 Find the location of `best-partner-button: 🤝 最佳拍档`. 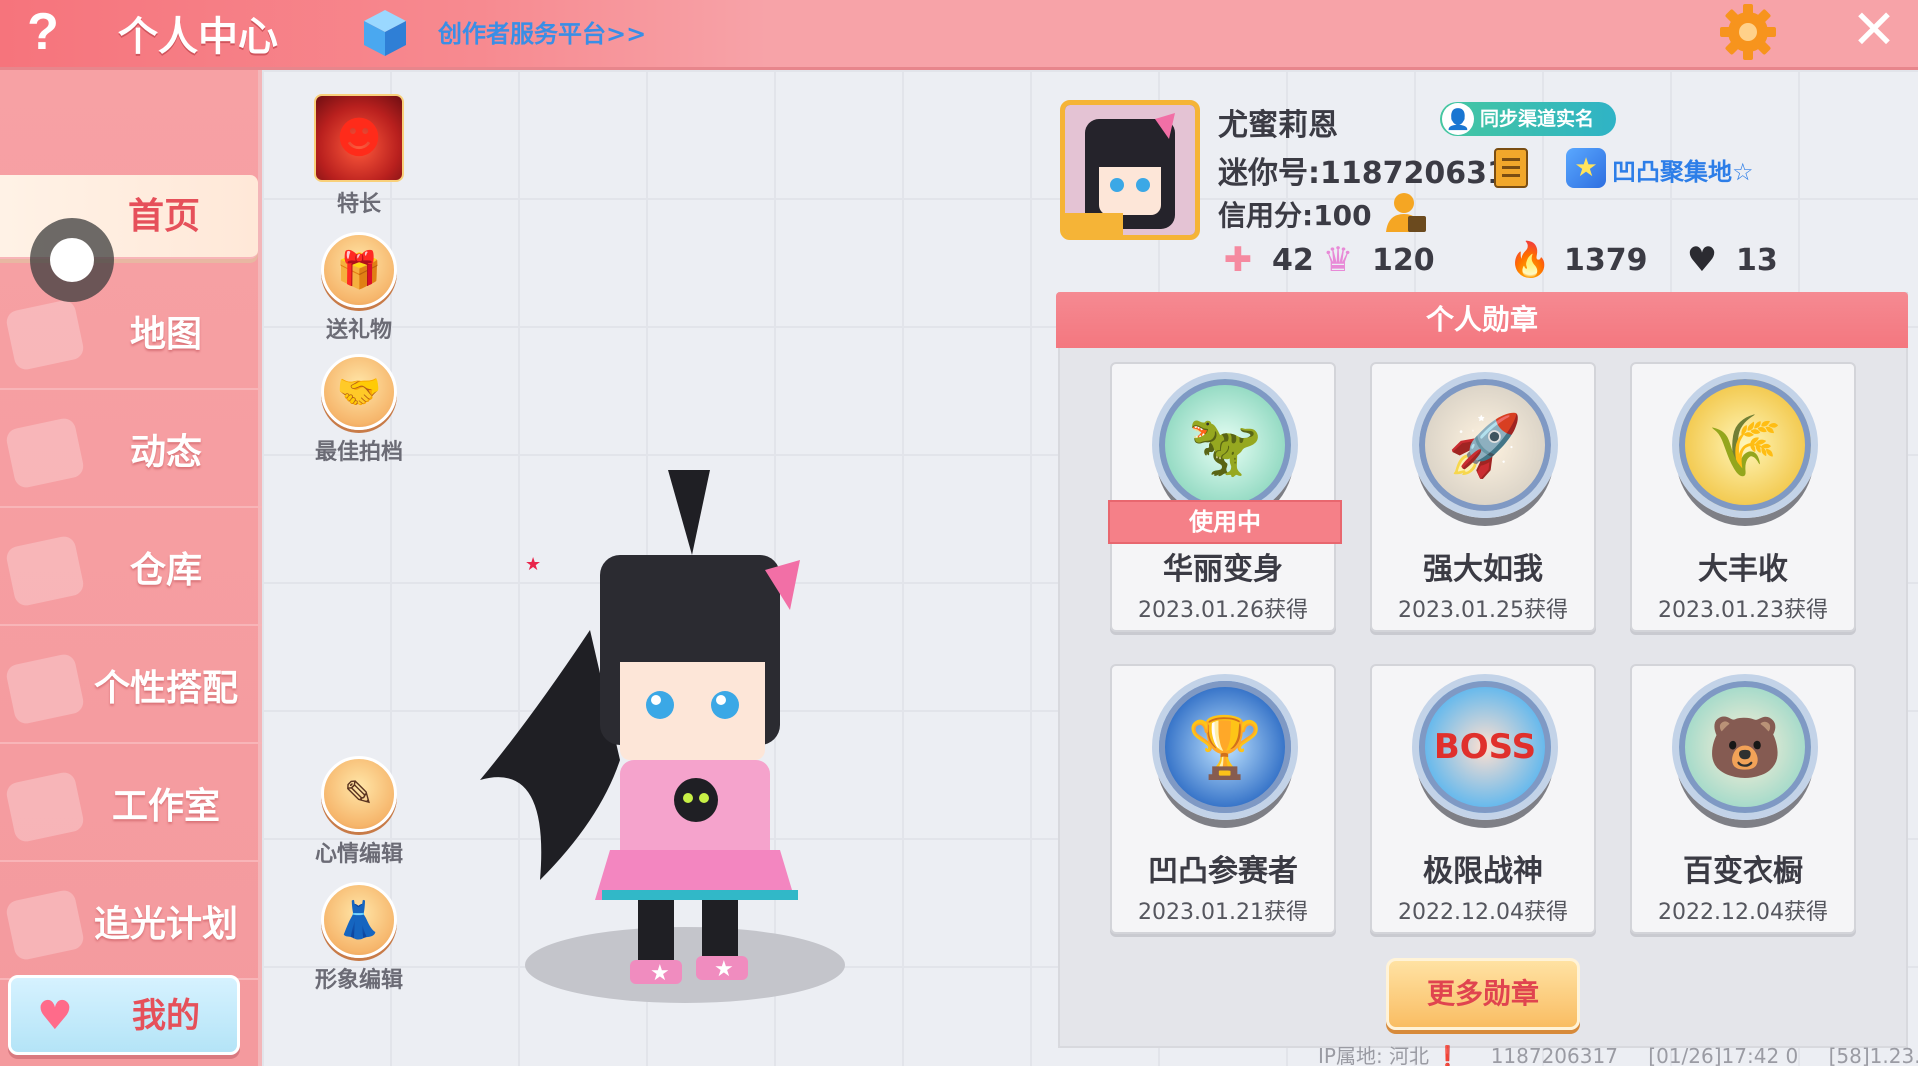

best-partner-button: 🤝 最佳拍档 is located at coordinates (359, 410).